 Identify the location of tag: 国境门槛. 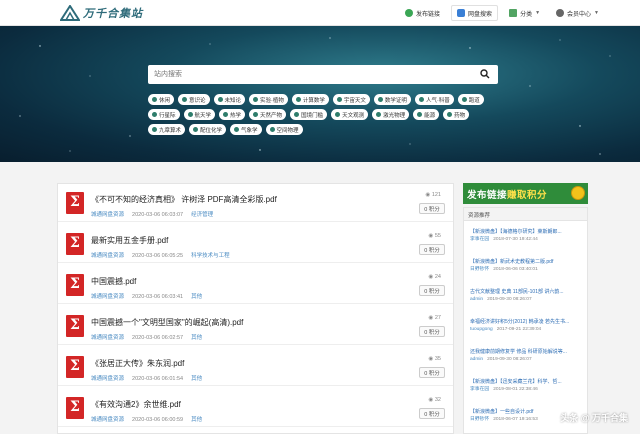
(309, 114).